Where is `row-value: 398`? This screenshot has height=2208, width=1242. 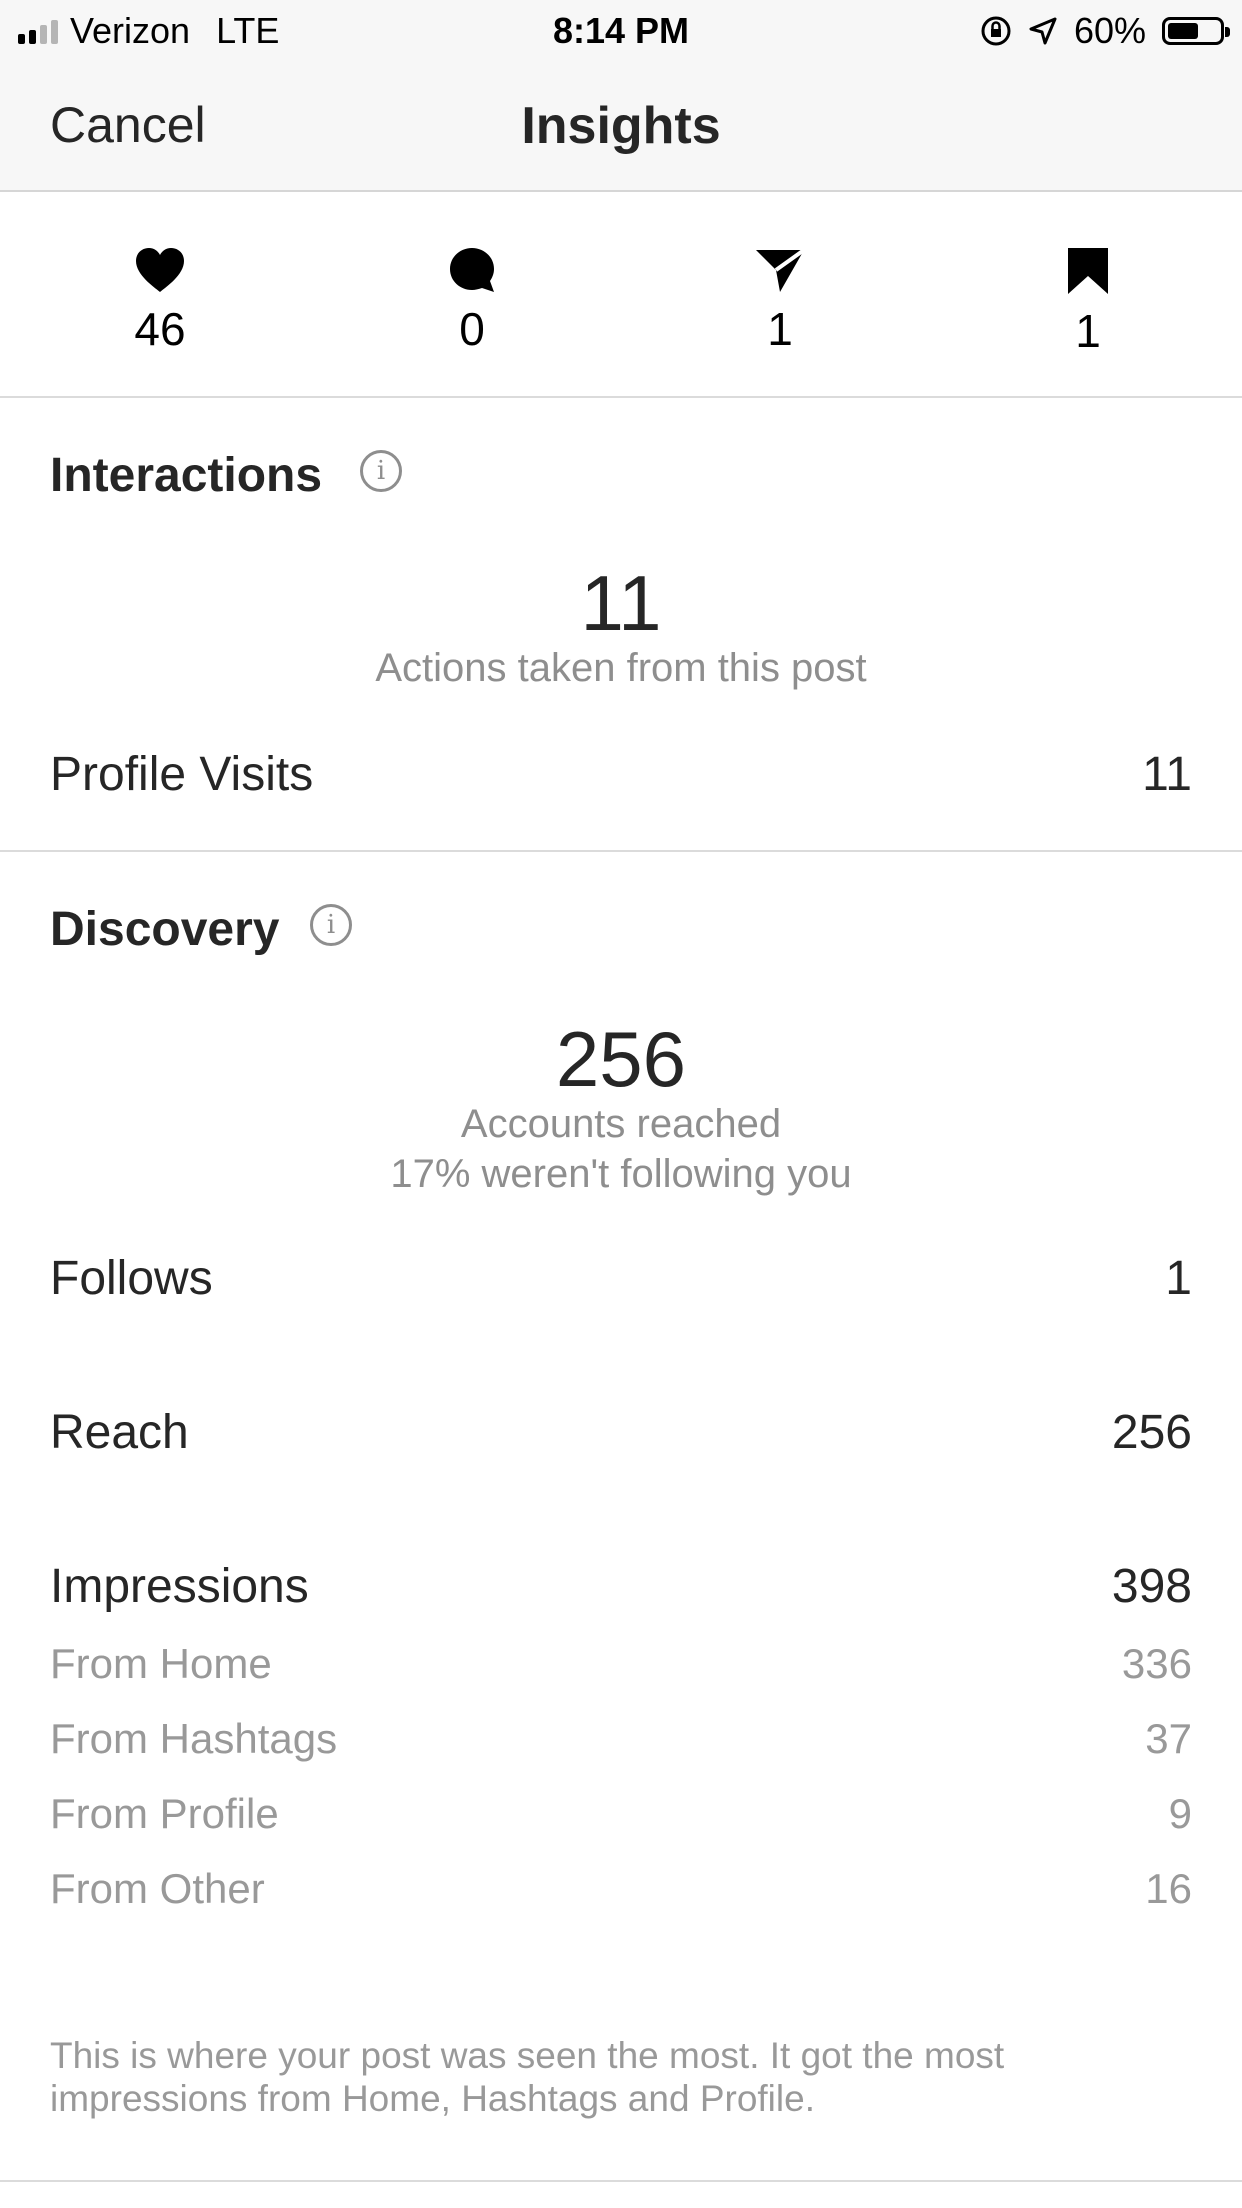
row-value: 398 is located at coordinates (1151, 1586).